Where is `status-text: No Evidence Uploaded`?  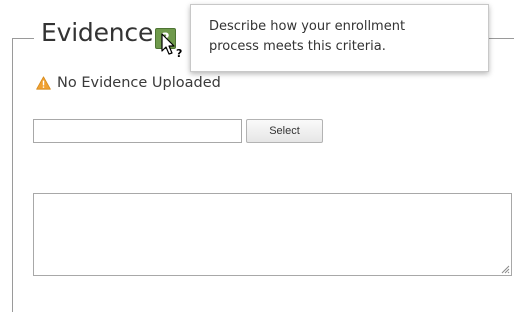 status-text: No Evidence Uploaded is located at coordinates (139, 83).